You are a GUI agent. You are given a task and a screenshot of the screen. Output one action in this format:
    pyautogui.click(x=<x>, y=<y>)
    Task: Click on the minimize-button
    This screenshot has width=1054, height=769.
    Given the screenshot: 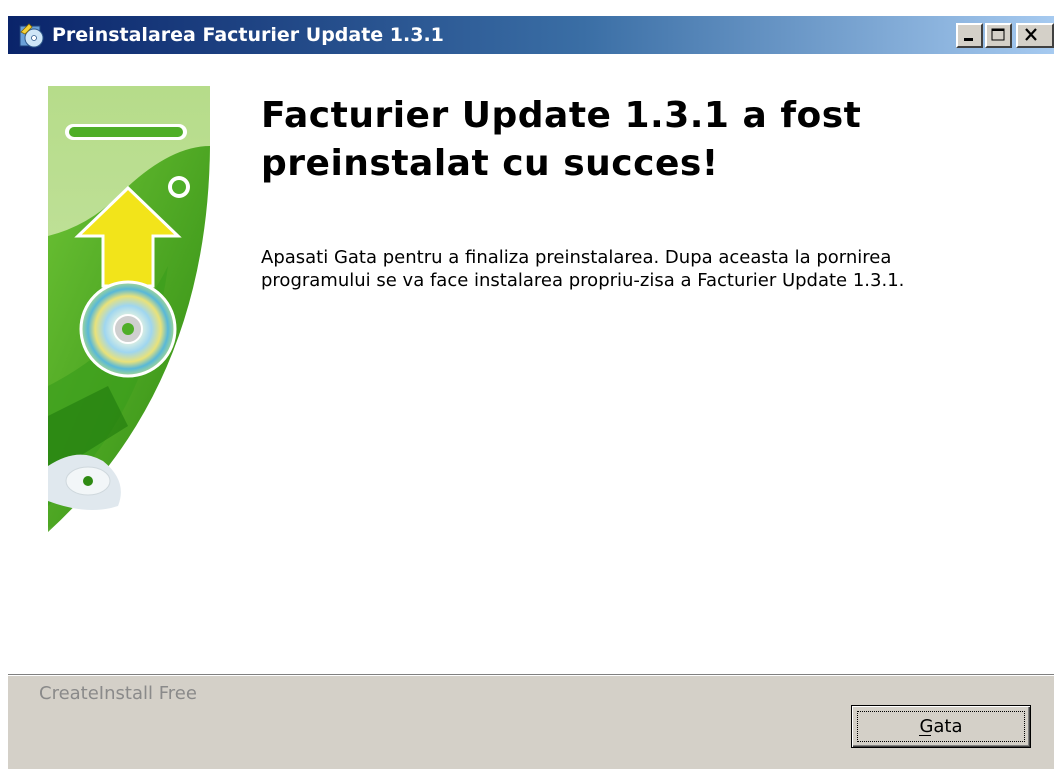 What is the action you would take?
    pyautogui.click(x=969, y=35)
    